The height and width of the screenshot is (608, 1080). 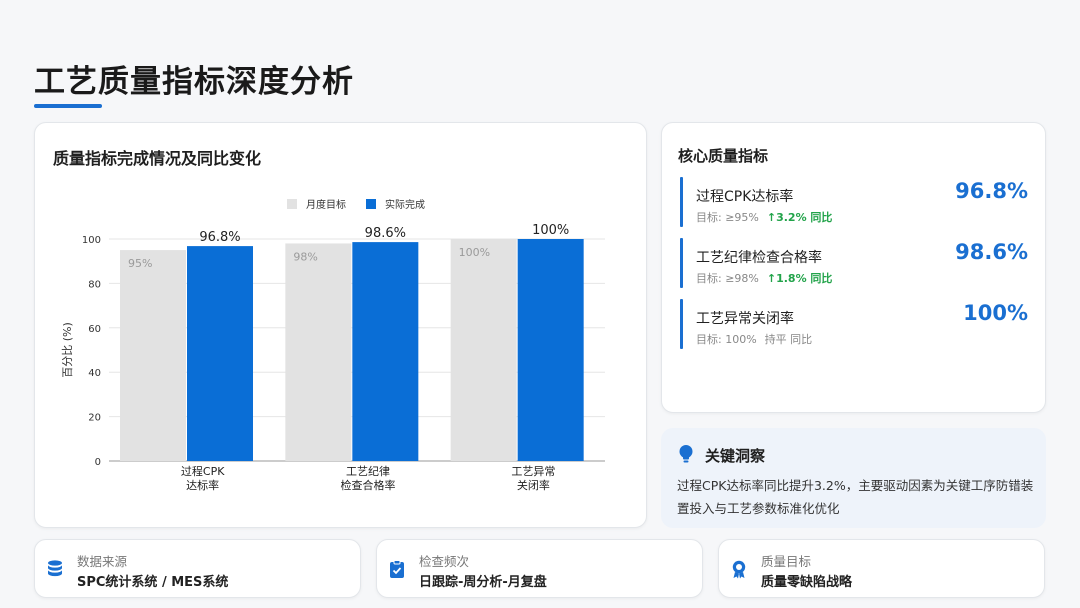 I want to click on x-tick-label: 检查合格率, so click(x=368, y=485).